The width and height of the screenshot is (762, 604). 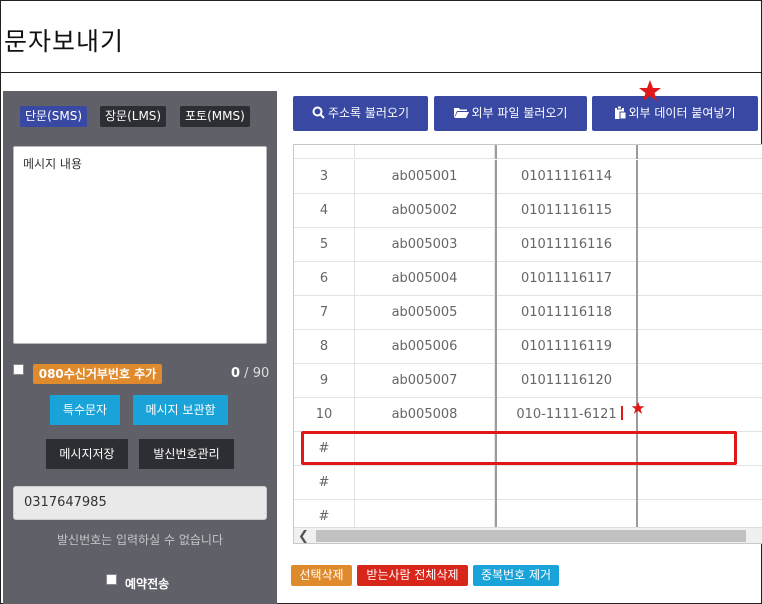 What do you see at coordinates (682, 113) in the screenshot?
I see `paste-external-label: 외부 데이터 붙여넣기` at bounding box center [682, 113].